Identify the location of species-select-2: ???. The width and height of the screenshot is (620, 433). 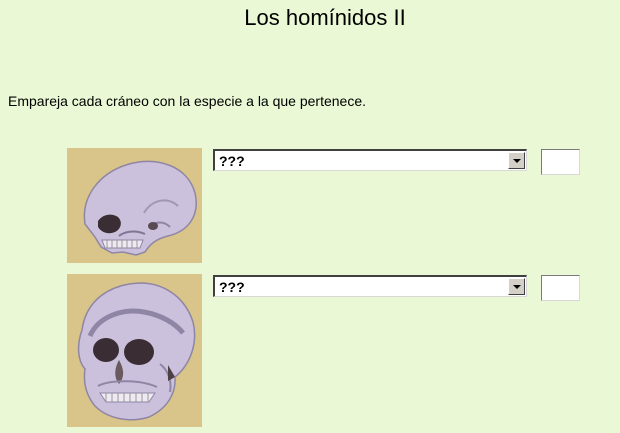
(370, 286).